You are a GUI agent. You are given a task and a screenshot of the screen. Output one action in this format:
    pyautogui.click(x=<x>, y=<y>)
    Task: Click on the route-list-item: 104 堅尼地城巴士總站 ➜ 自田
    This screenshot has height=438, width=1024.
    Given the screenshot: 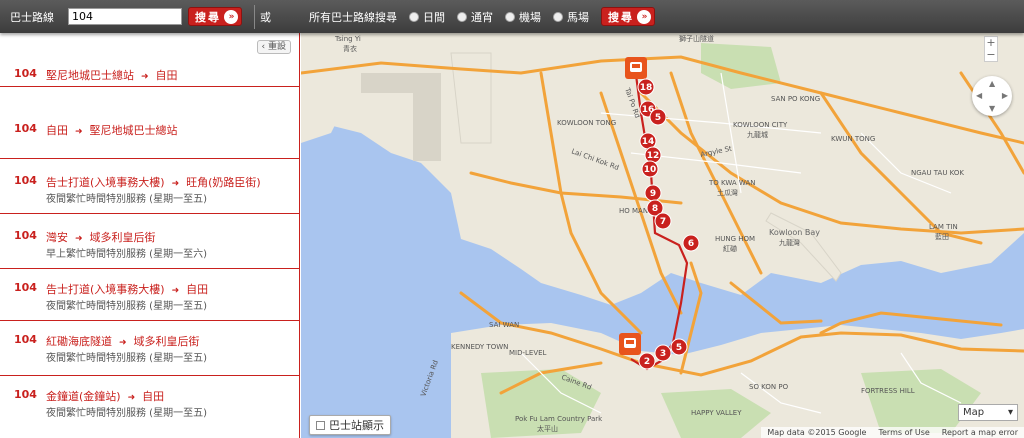 What is the action you would take?
    pyautogui.click(x=149, y=60)
    